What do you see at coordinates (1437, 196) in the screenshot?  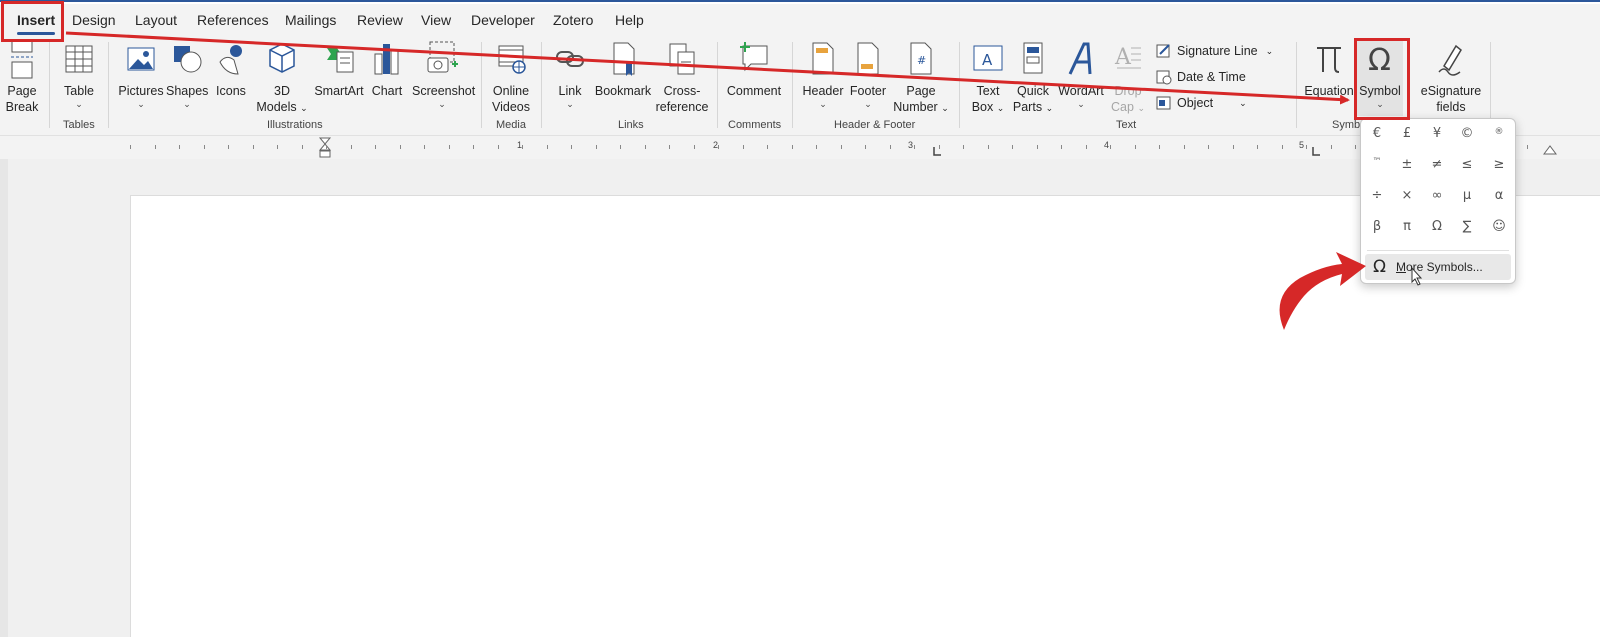 I see `symbol-infinity: ∞` at bounding box center [1437, 196].